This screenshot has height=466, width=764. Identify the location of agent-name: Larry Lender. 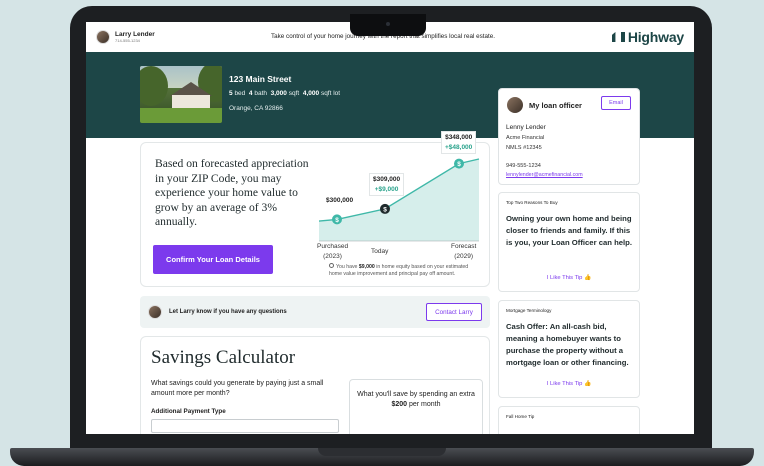
(135, 34).